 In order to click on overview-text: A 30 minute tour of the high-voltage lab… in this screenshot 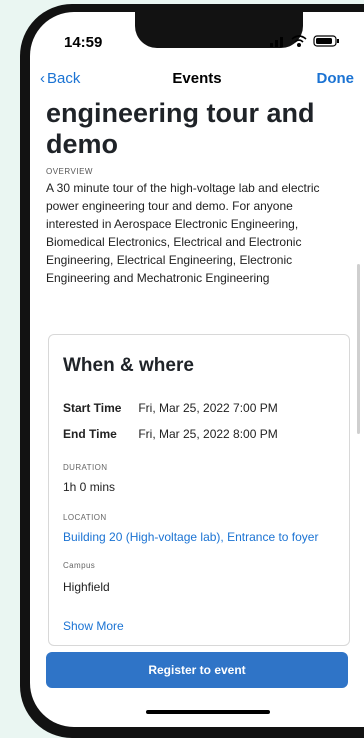, I will do `click(183, 233)`.